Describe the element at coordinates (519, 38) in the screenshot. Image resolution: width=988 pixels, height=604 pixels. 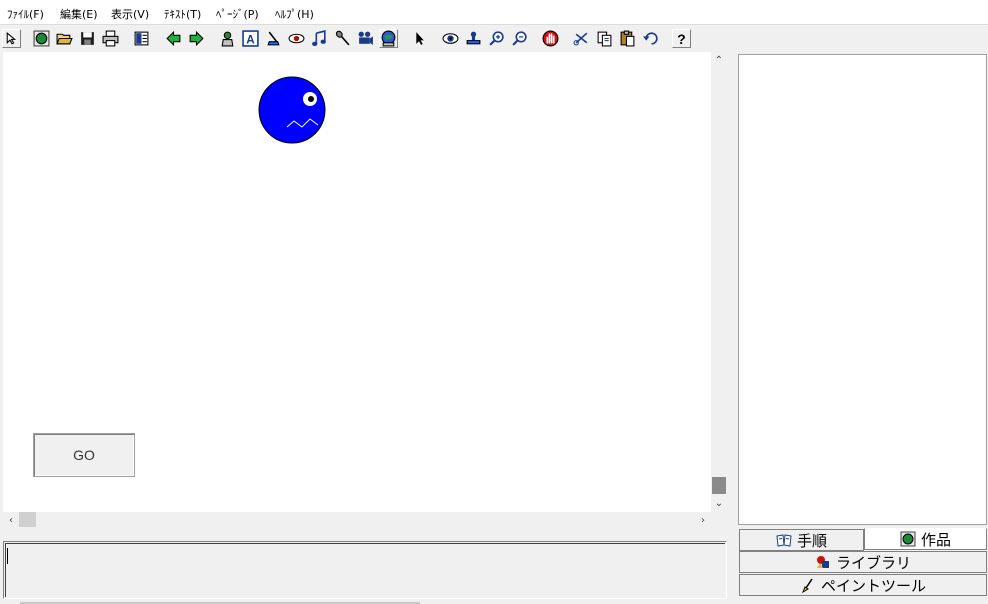
I see `zoom-out-icon` at that location.